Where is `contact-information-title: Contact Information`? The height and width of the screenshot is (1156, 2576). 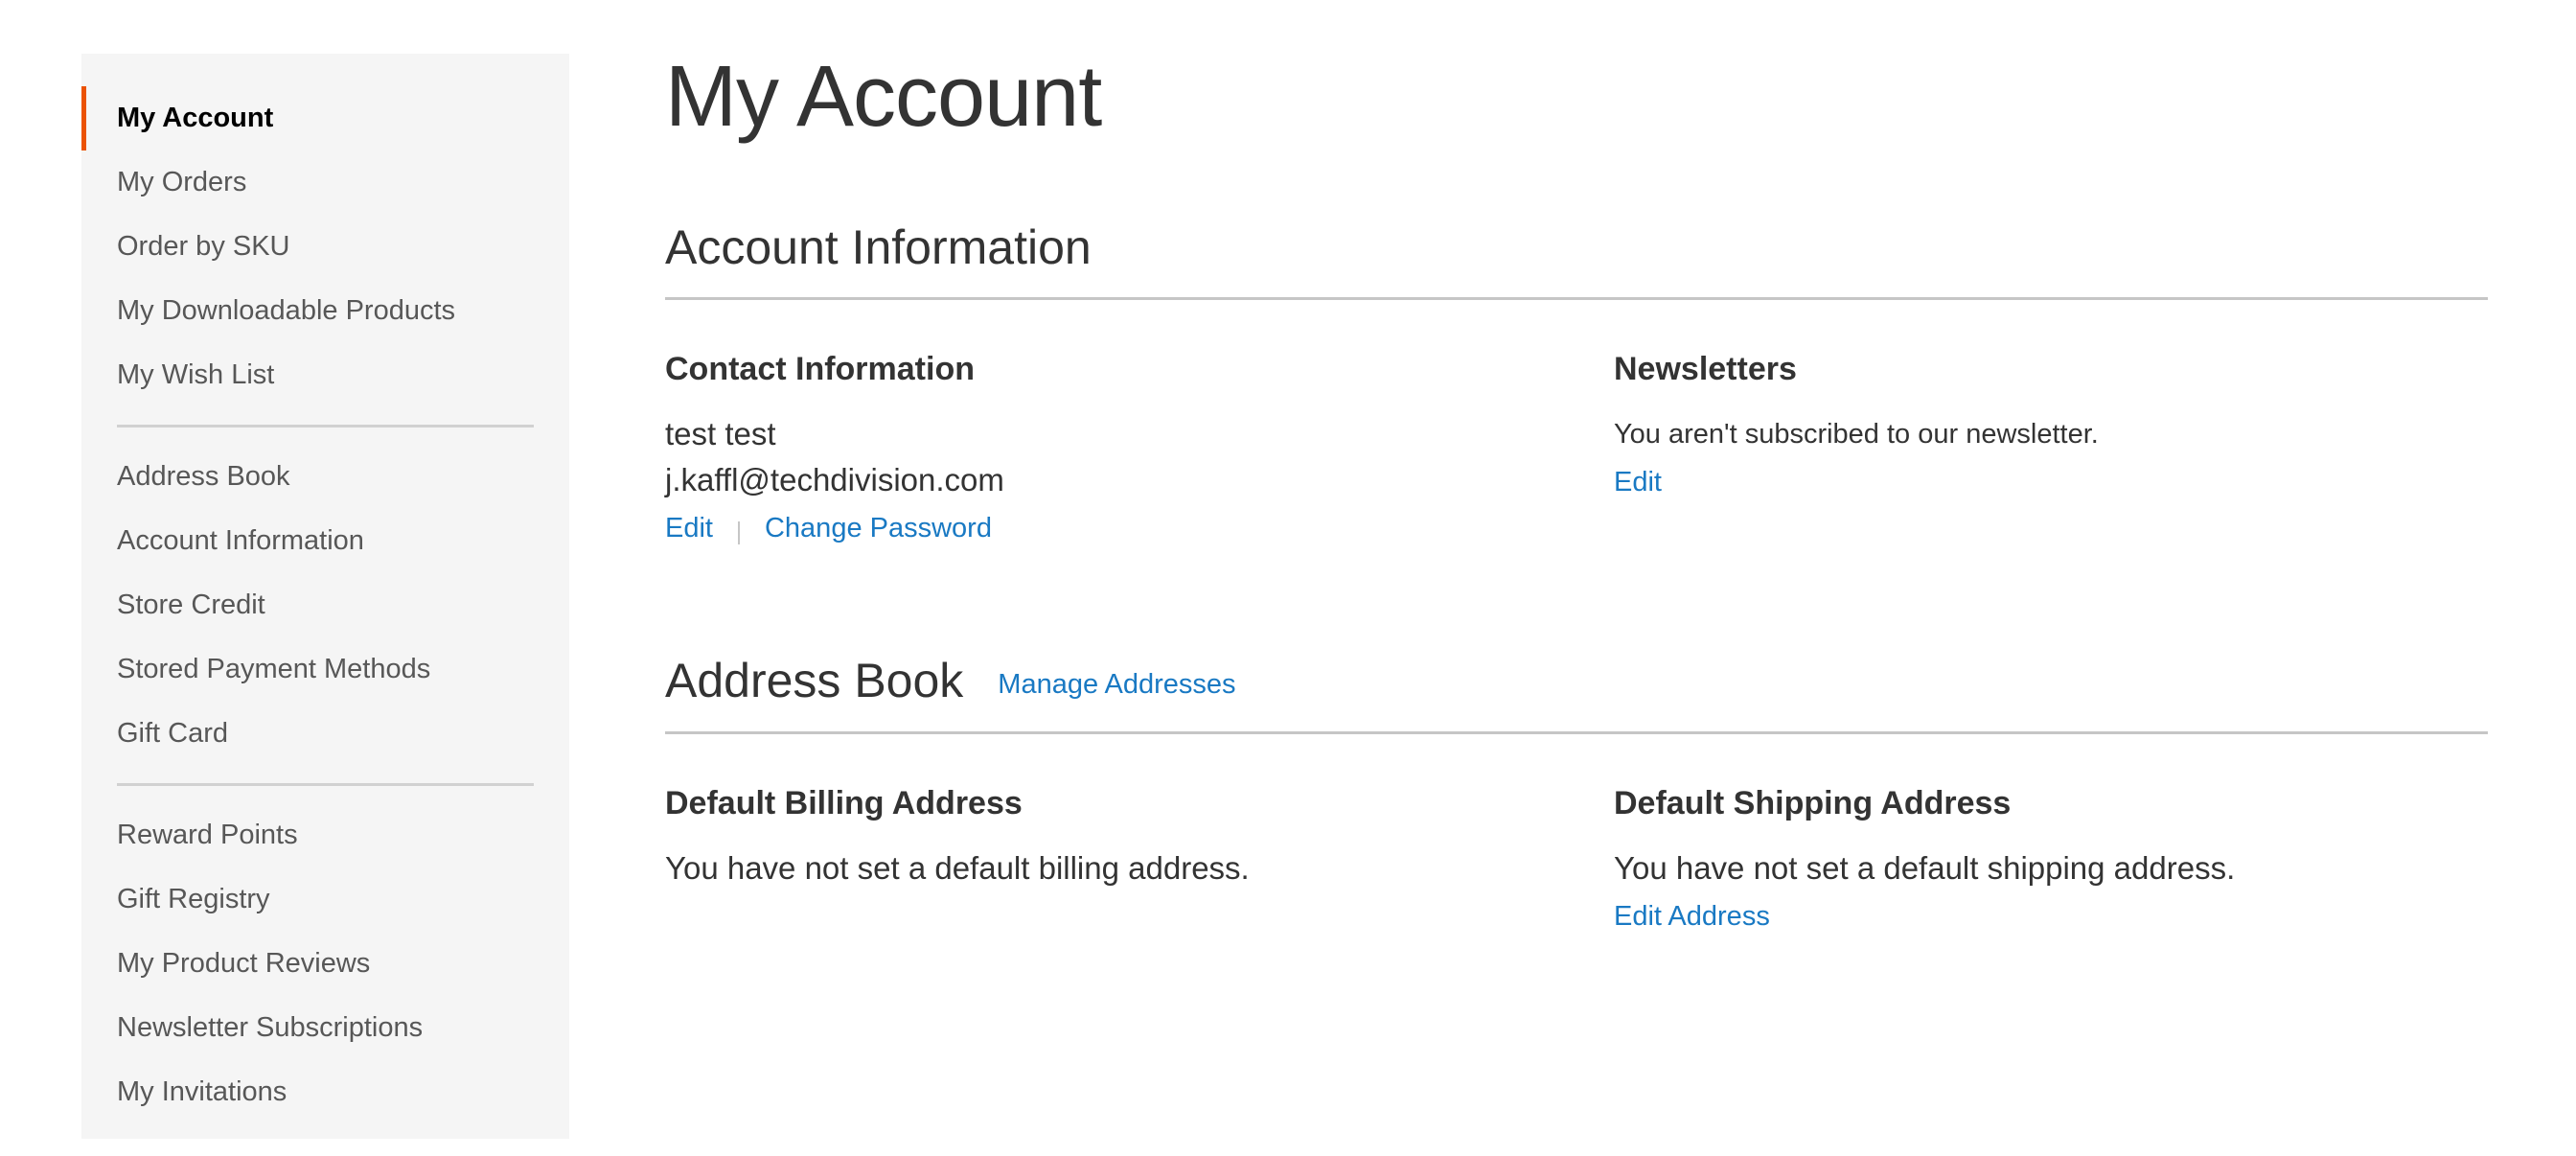
contact-information-title: Contact Information is located at coordinates (820, 369).